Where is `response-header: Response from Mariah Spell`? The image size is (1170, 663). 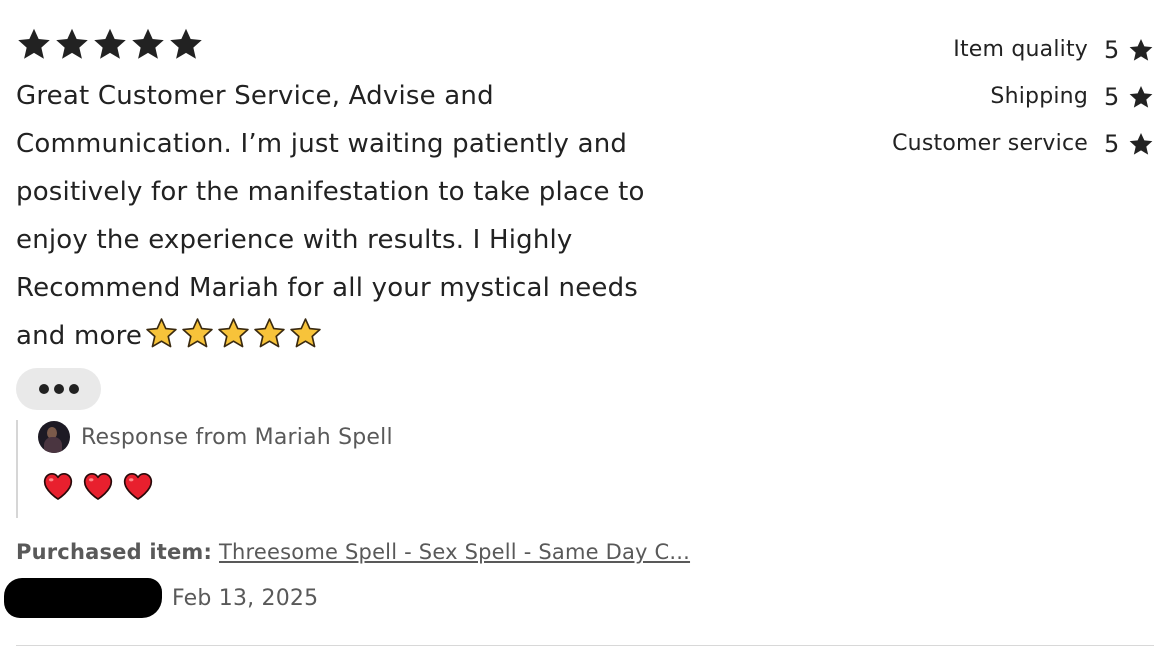 response-header: Response from Mariah Spell is located at coordinates (215, 437).